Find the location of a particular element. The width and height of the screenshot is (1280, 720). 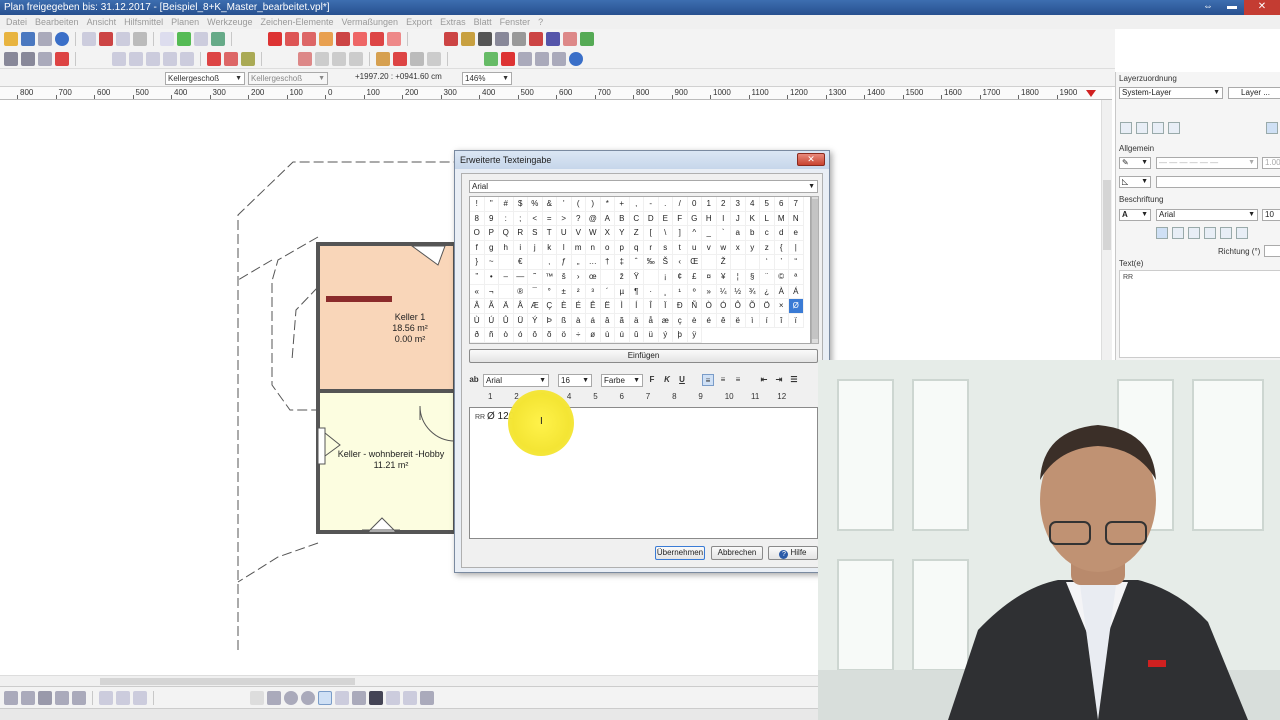

delete-point-icon is located at coordinates (214, 58).